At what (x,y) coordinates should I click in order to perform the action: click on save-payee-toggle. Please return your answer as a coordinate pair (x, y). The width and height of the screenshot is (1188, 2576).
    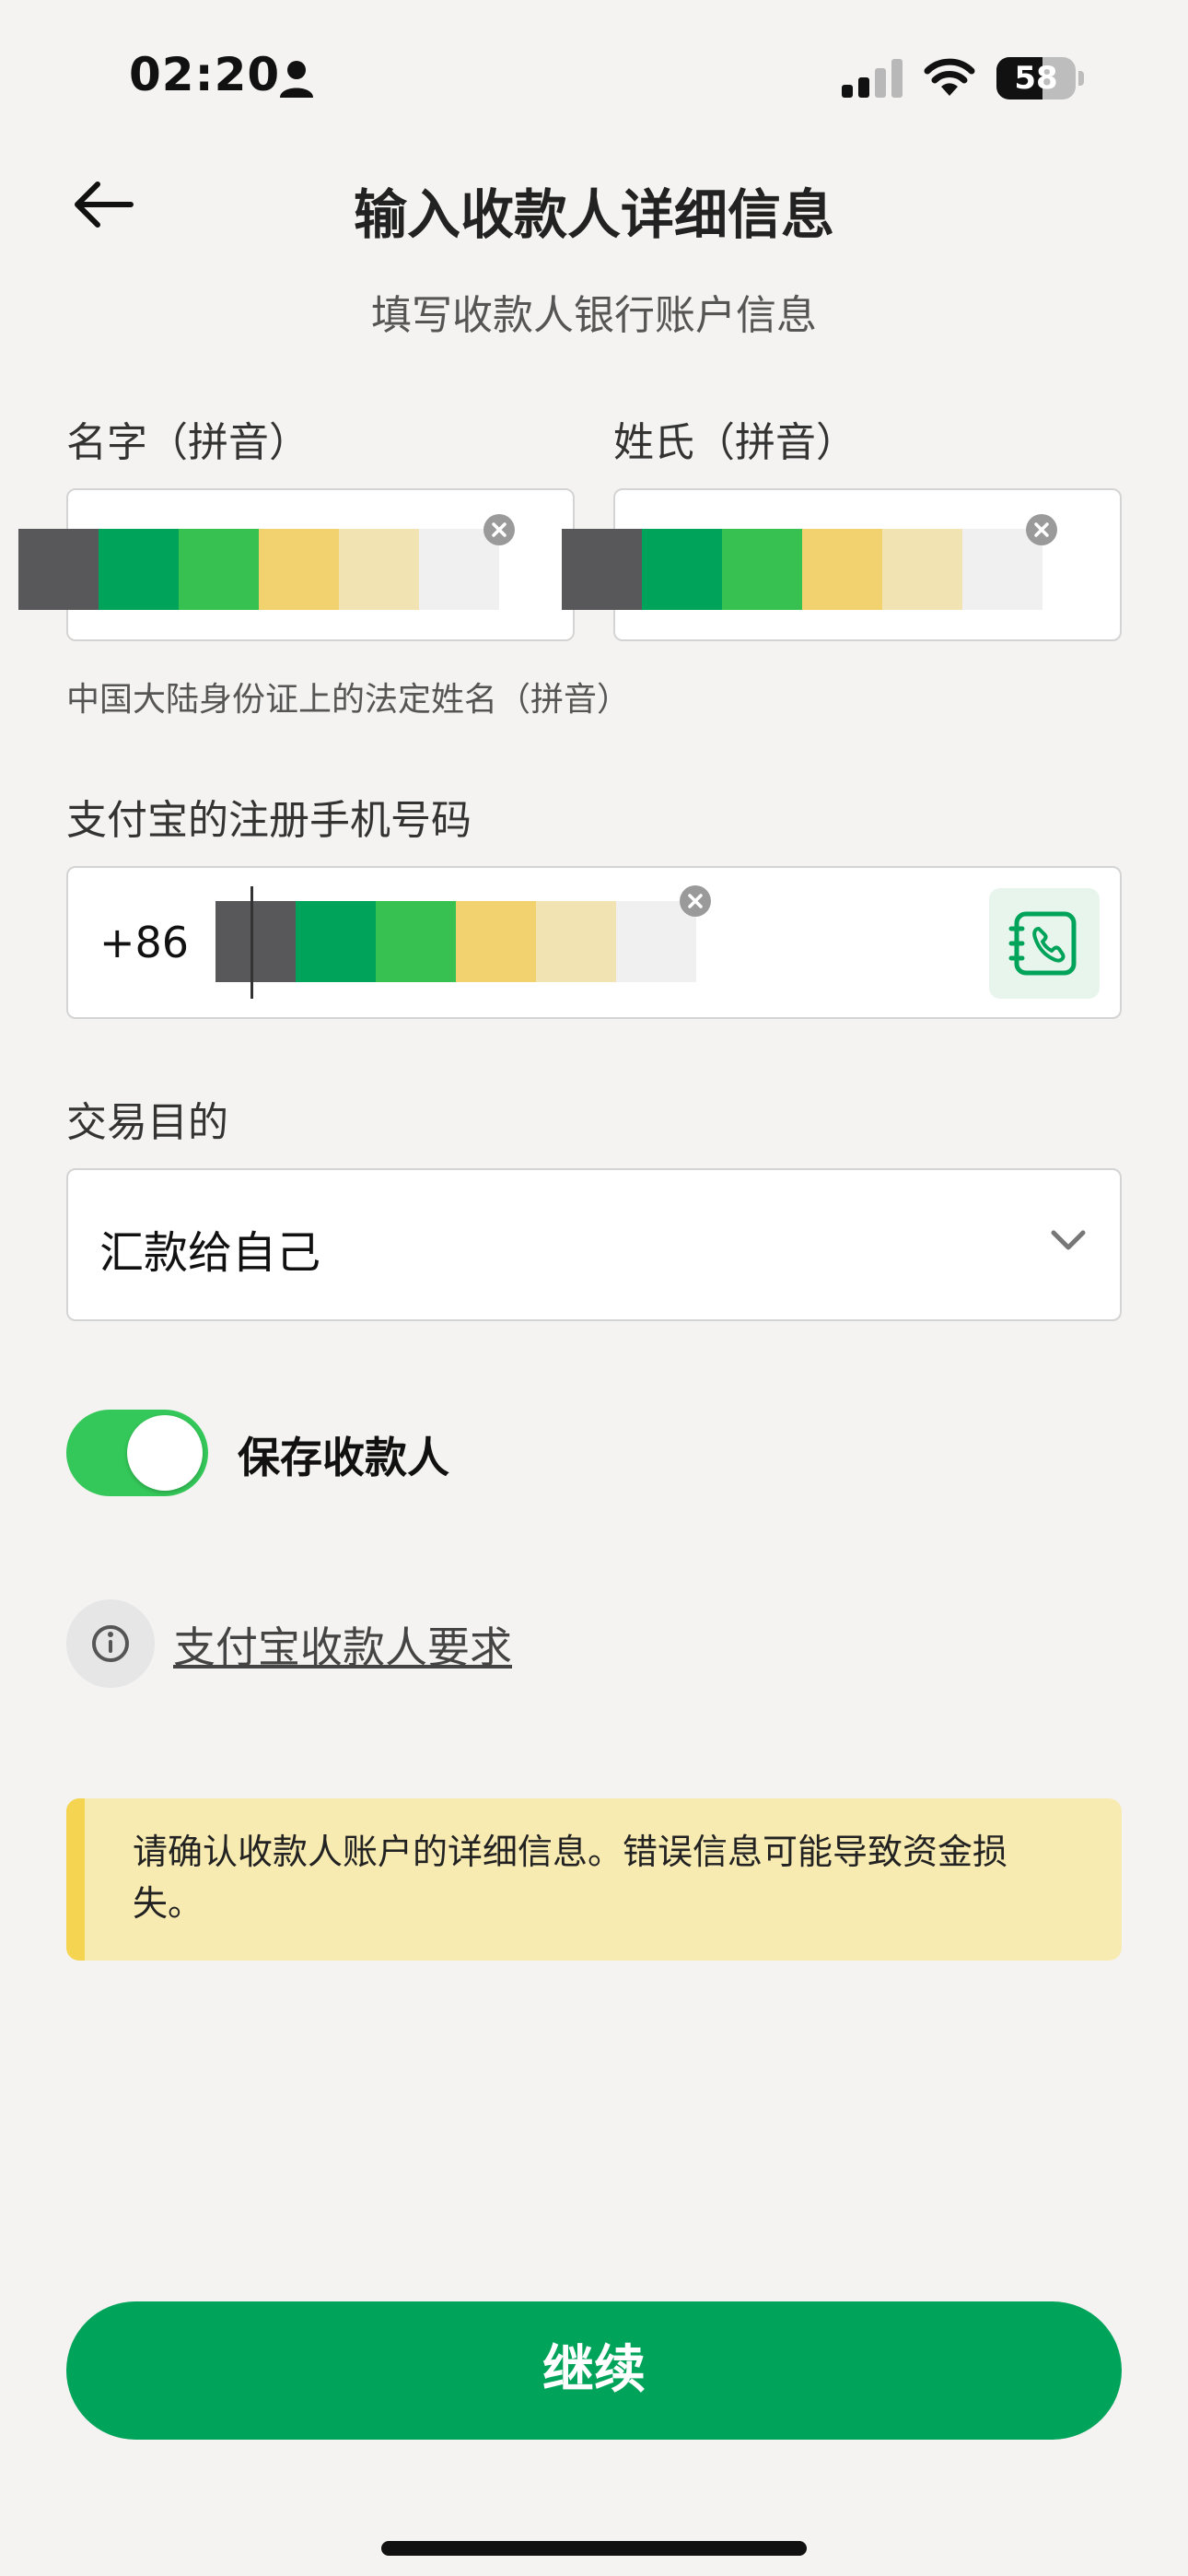
    Looking at the image, I should click on (137, 1453).